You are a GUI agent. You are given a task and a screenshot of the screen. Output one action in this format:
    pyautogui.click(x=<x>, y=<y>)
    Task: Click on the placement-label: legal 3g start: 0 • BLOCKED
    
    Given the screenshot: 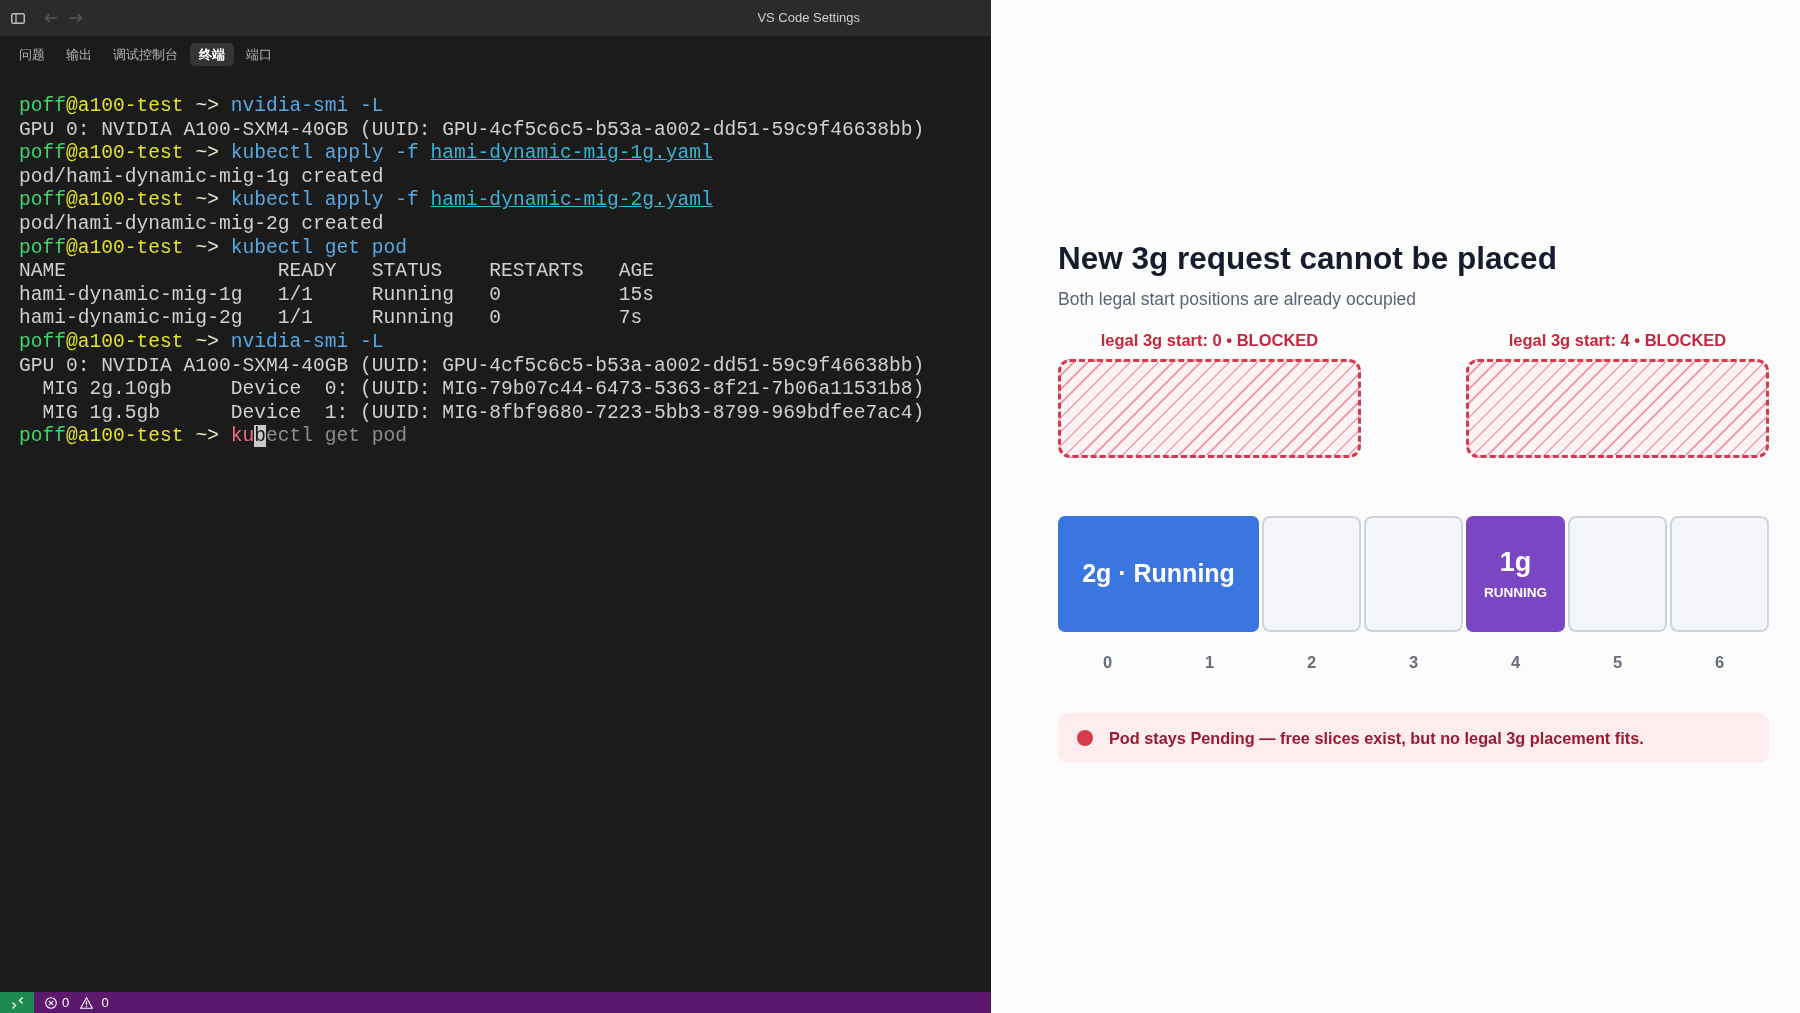 What is the action you would take?
    pyautogui.click(x=1209, y=340)
    